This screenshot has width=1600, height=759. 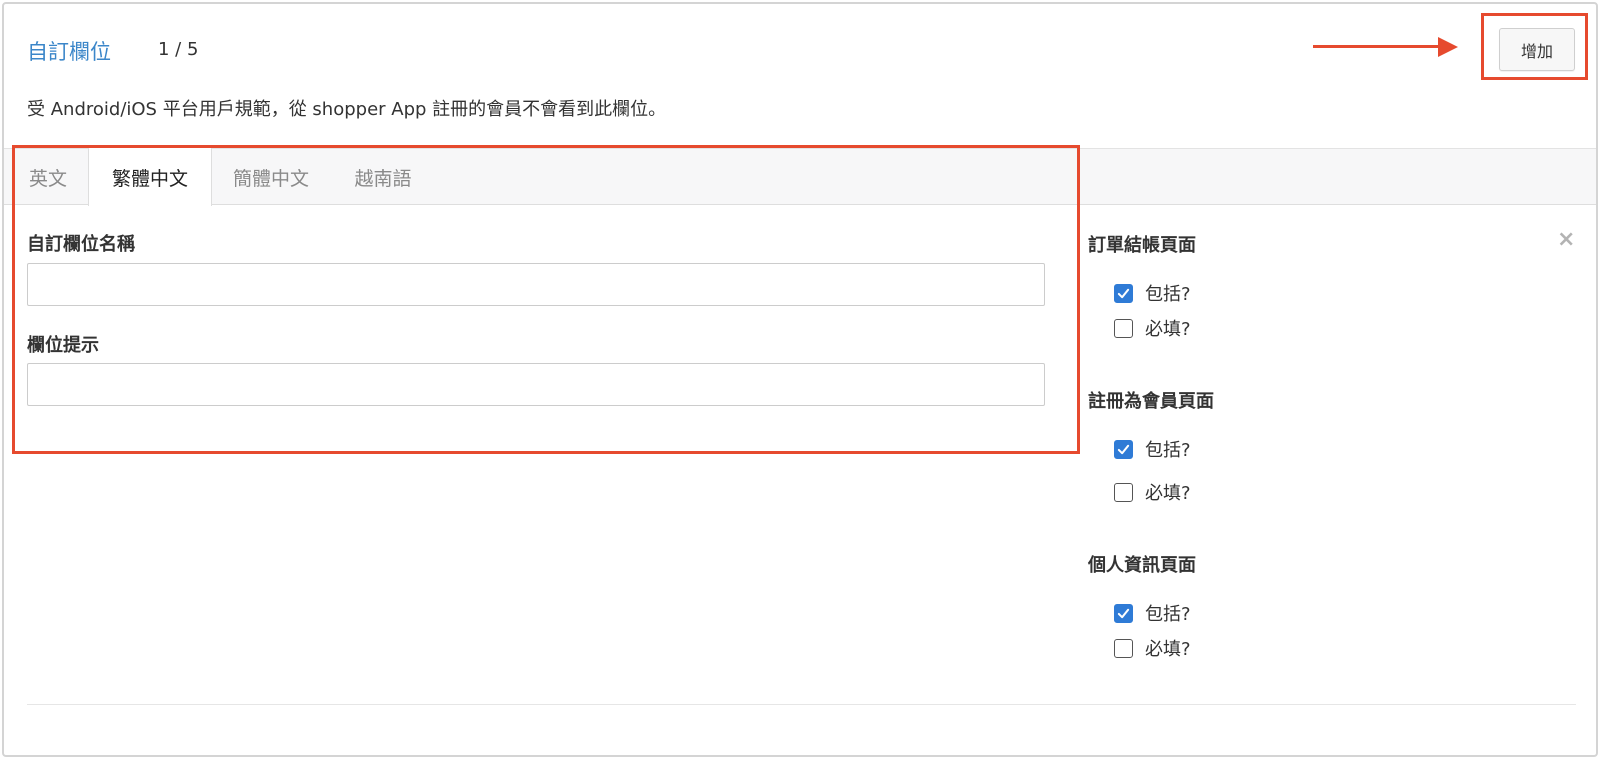 I want to click on add-field-button: 增加, so click(x=1537, y=49).